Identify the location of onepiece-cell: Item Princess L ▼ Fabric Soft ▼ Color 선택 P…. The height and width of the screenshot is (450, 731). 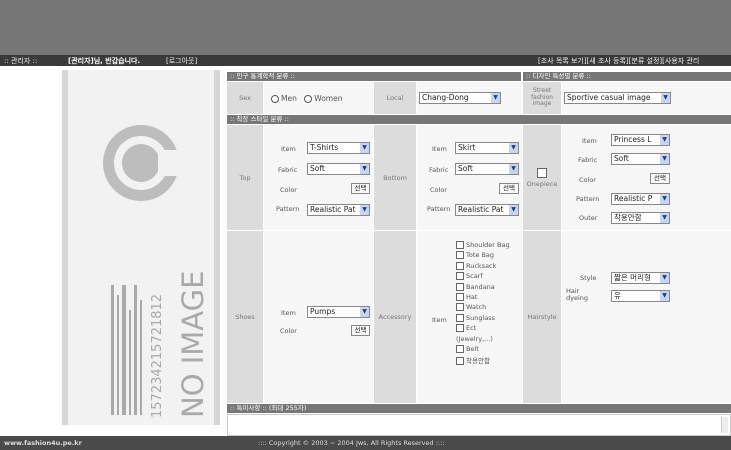
(646, 177).